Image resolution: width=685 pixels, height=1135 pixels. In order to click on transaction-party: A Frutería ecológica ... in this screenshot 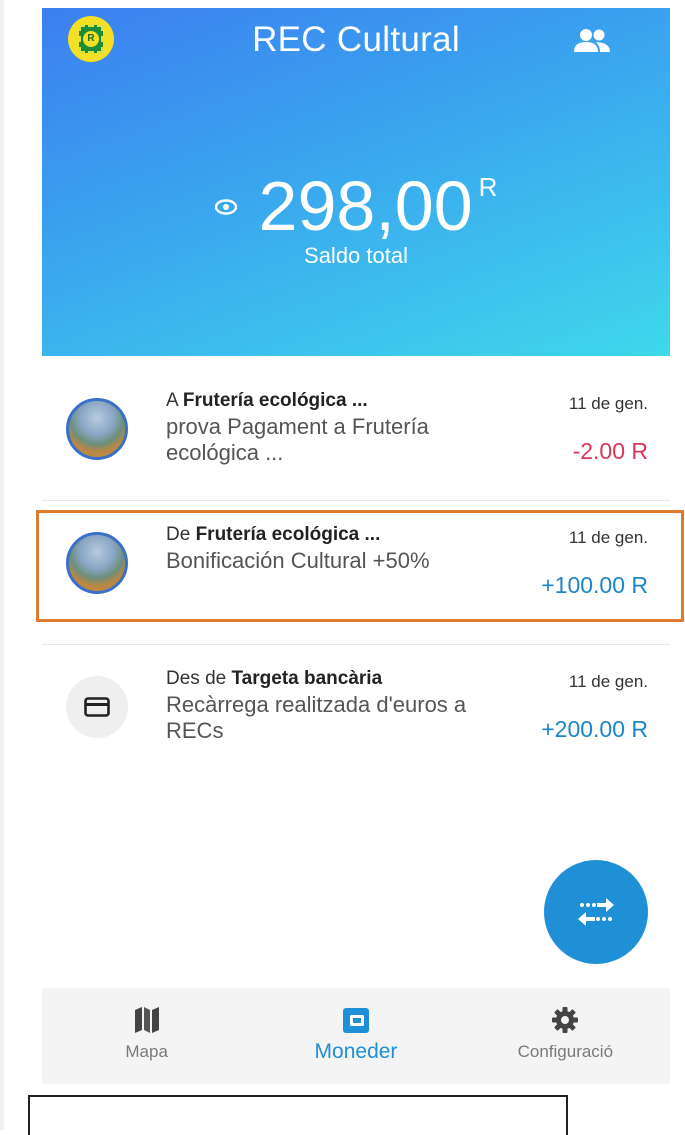, I will do `click(326, 401)`.